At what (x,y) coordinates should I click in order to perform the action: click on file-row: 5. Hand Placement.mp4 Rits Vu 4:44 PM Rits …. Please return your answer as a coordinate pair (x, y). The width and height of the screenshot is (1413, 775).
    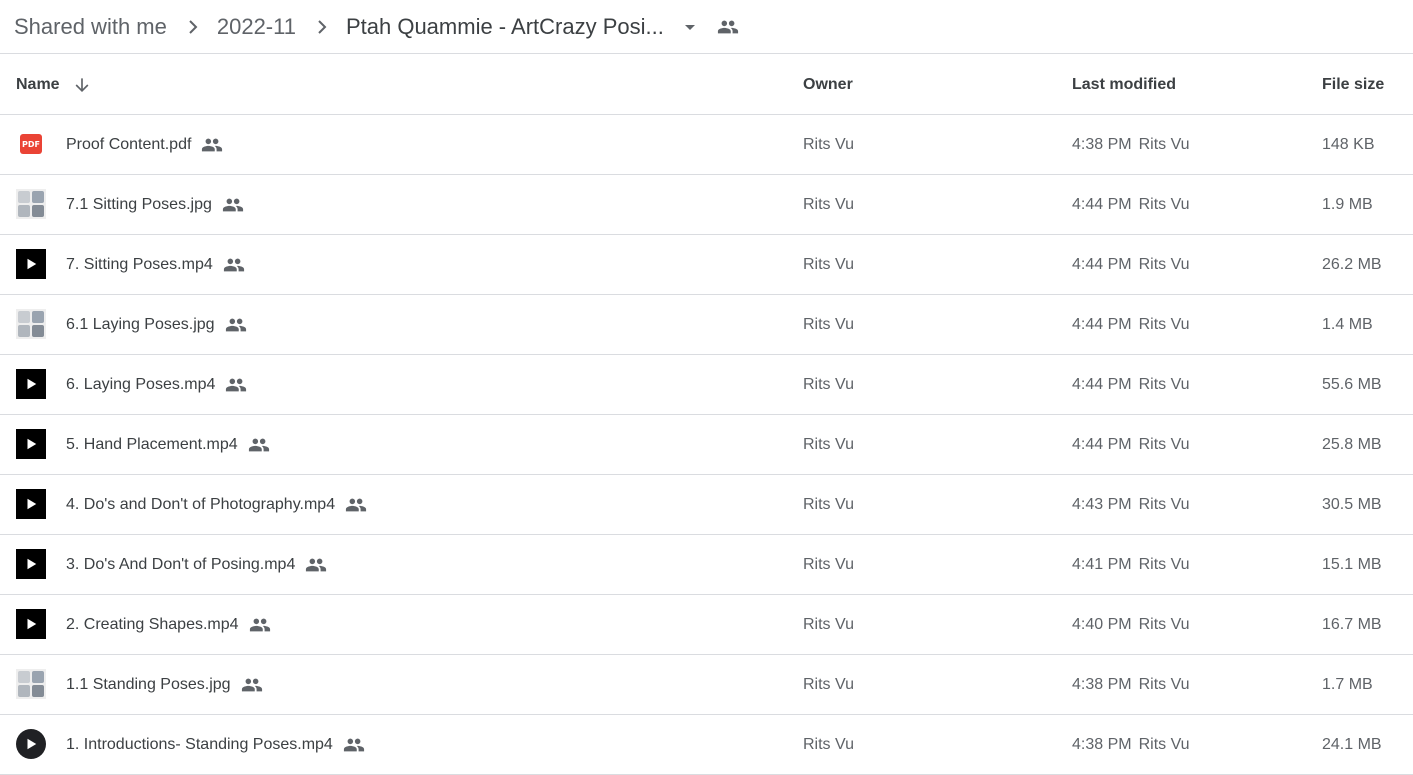
    Looking at the image, I should click on (706, 445).